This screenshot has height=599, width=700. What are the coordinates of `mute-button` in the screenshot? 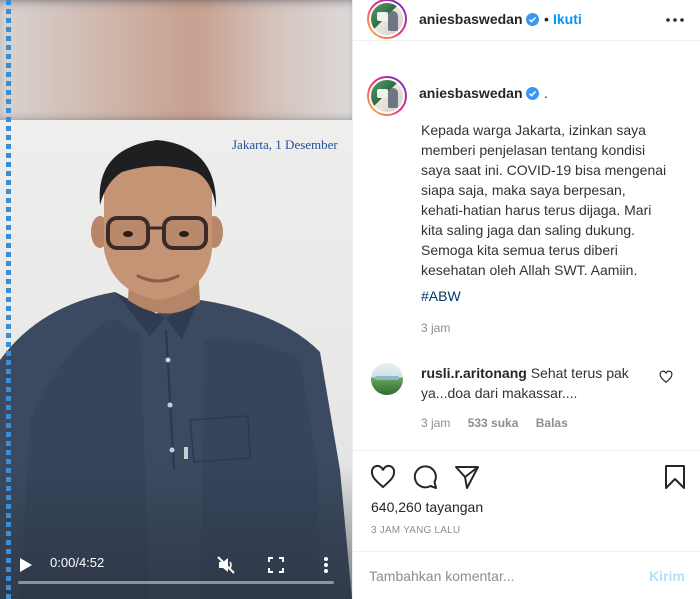 It's located at (226, 565).